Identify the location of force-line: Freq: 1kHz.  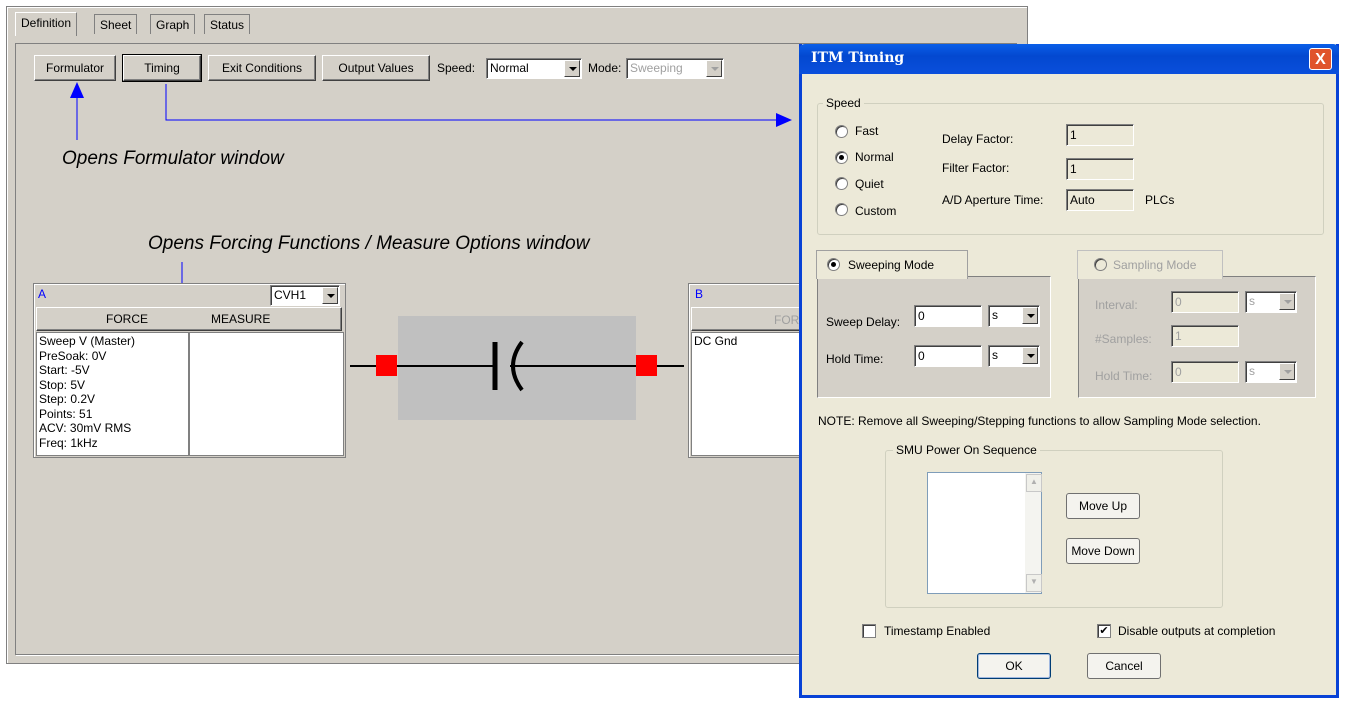
(68, 442).